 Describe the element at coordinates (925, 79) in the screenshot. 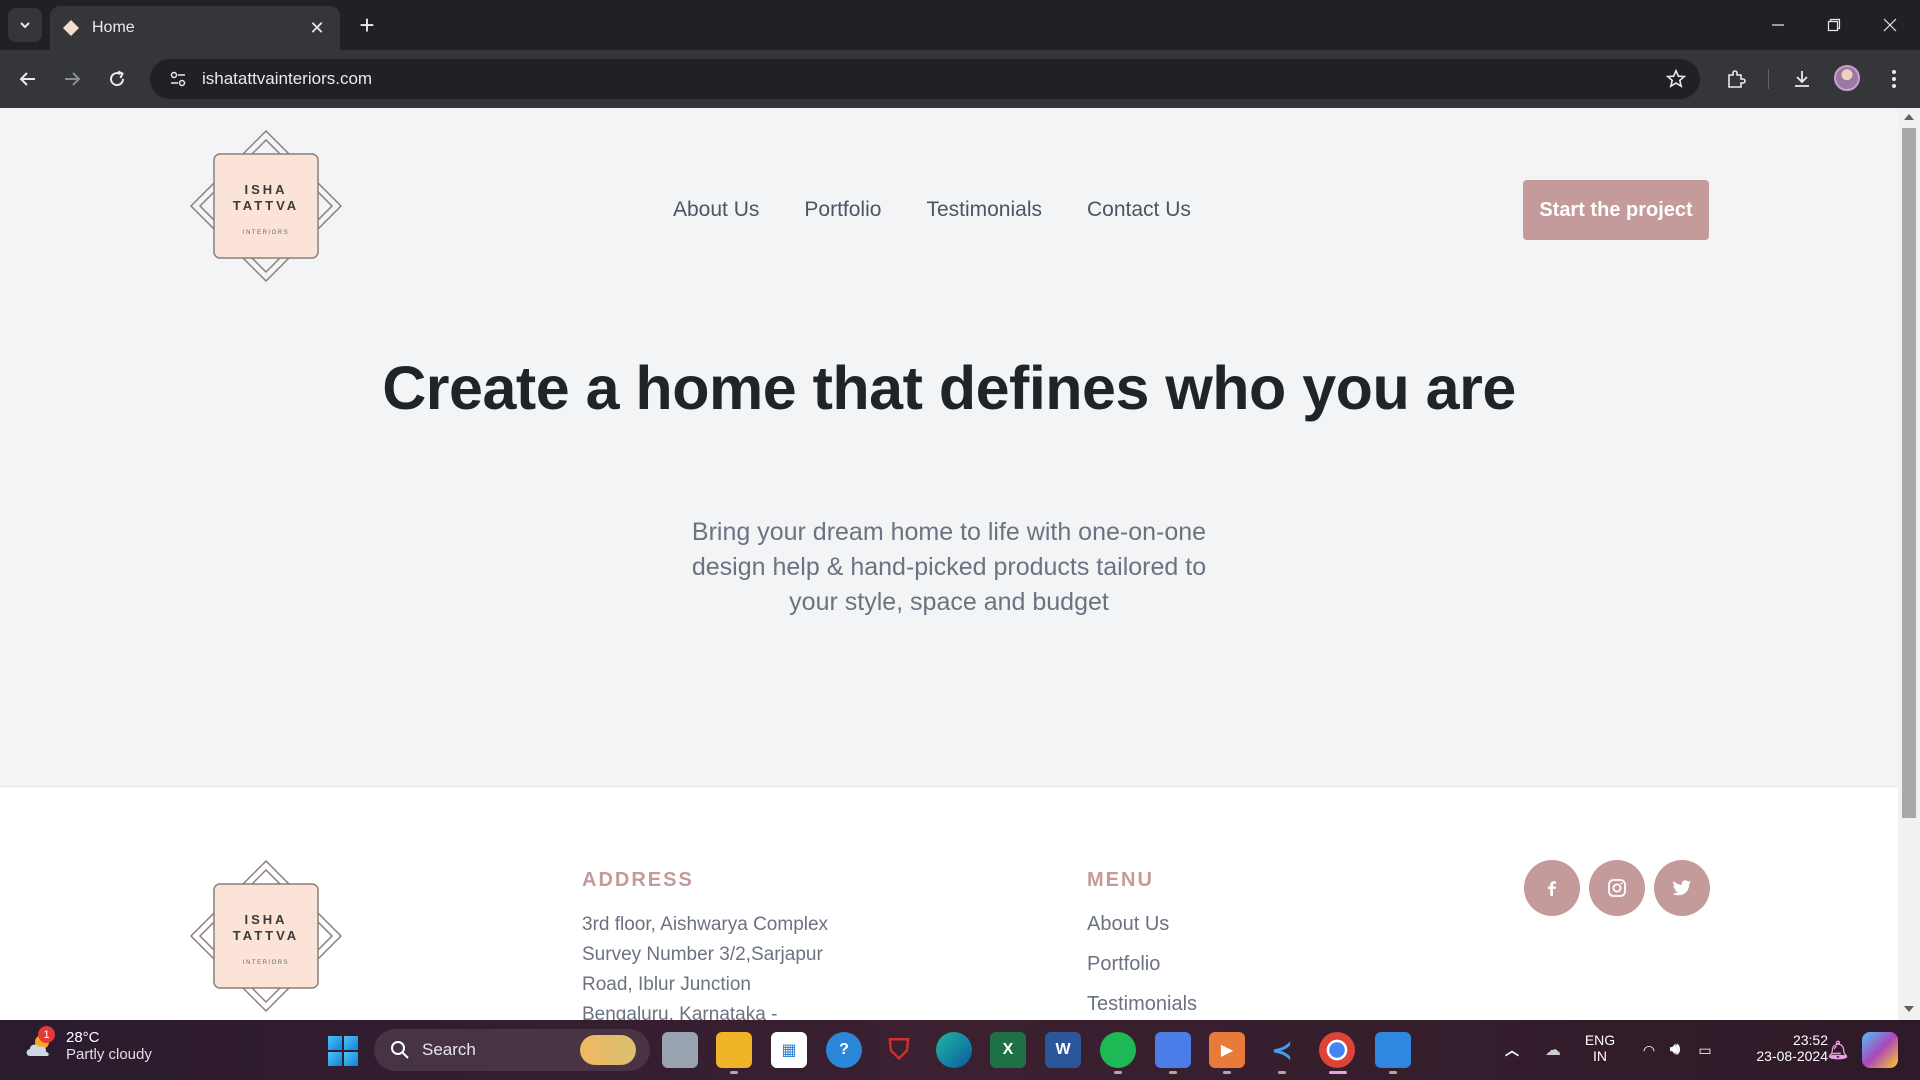

I see `address-bar: ishatattvainteriors.com` at that location.